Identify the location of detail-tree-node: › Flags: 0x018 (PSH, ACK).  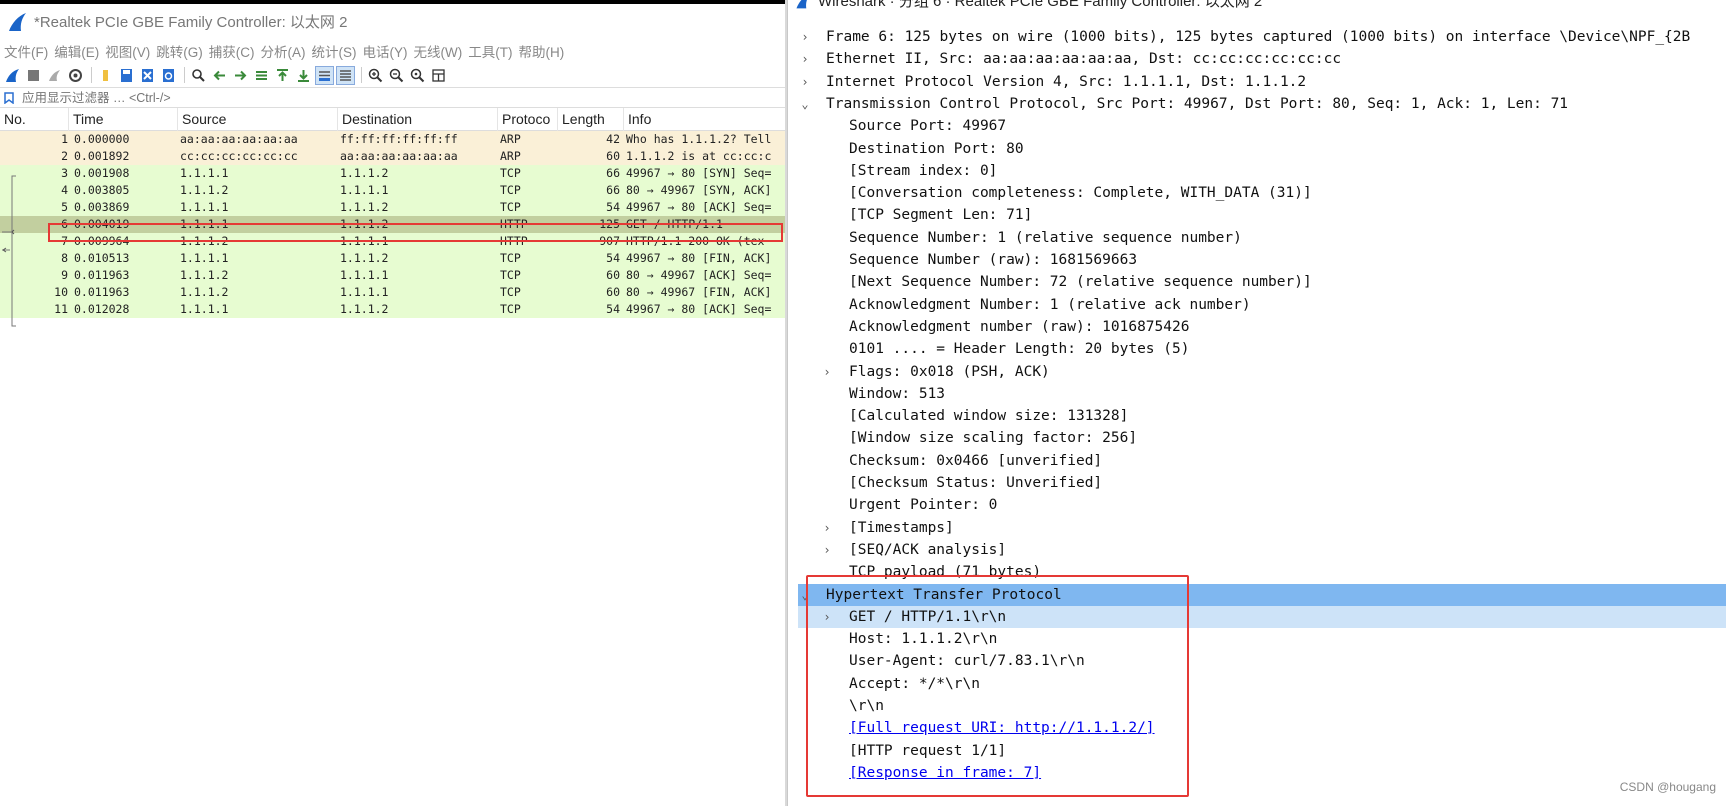
(1262, 372).